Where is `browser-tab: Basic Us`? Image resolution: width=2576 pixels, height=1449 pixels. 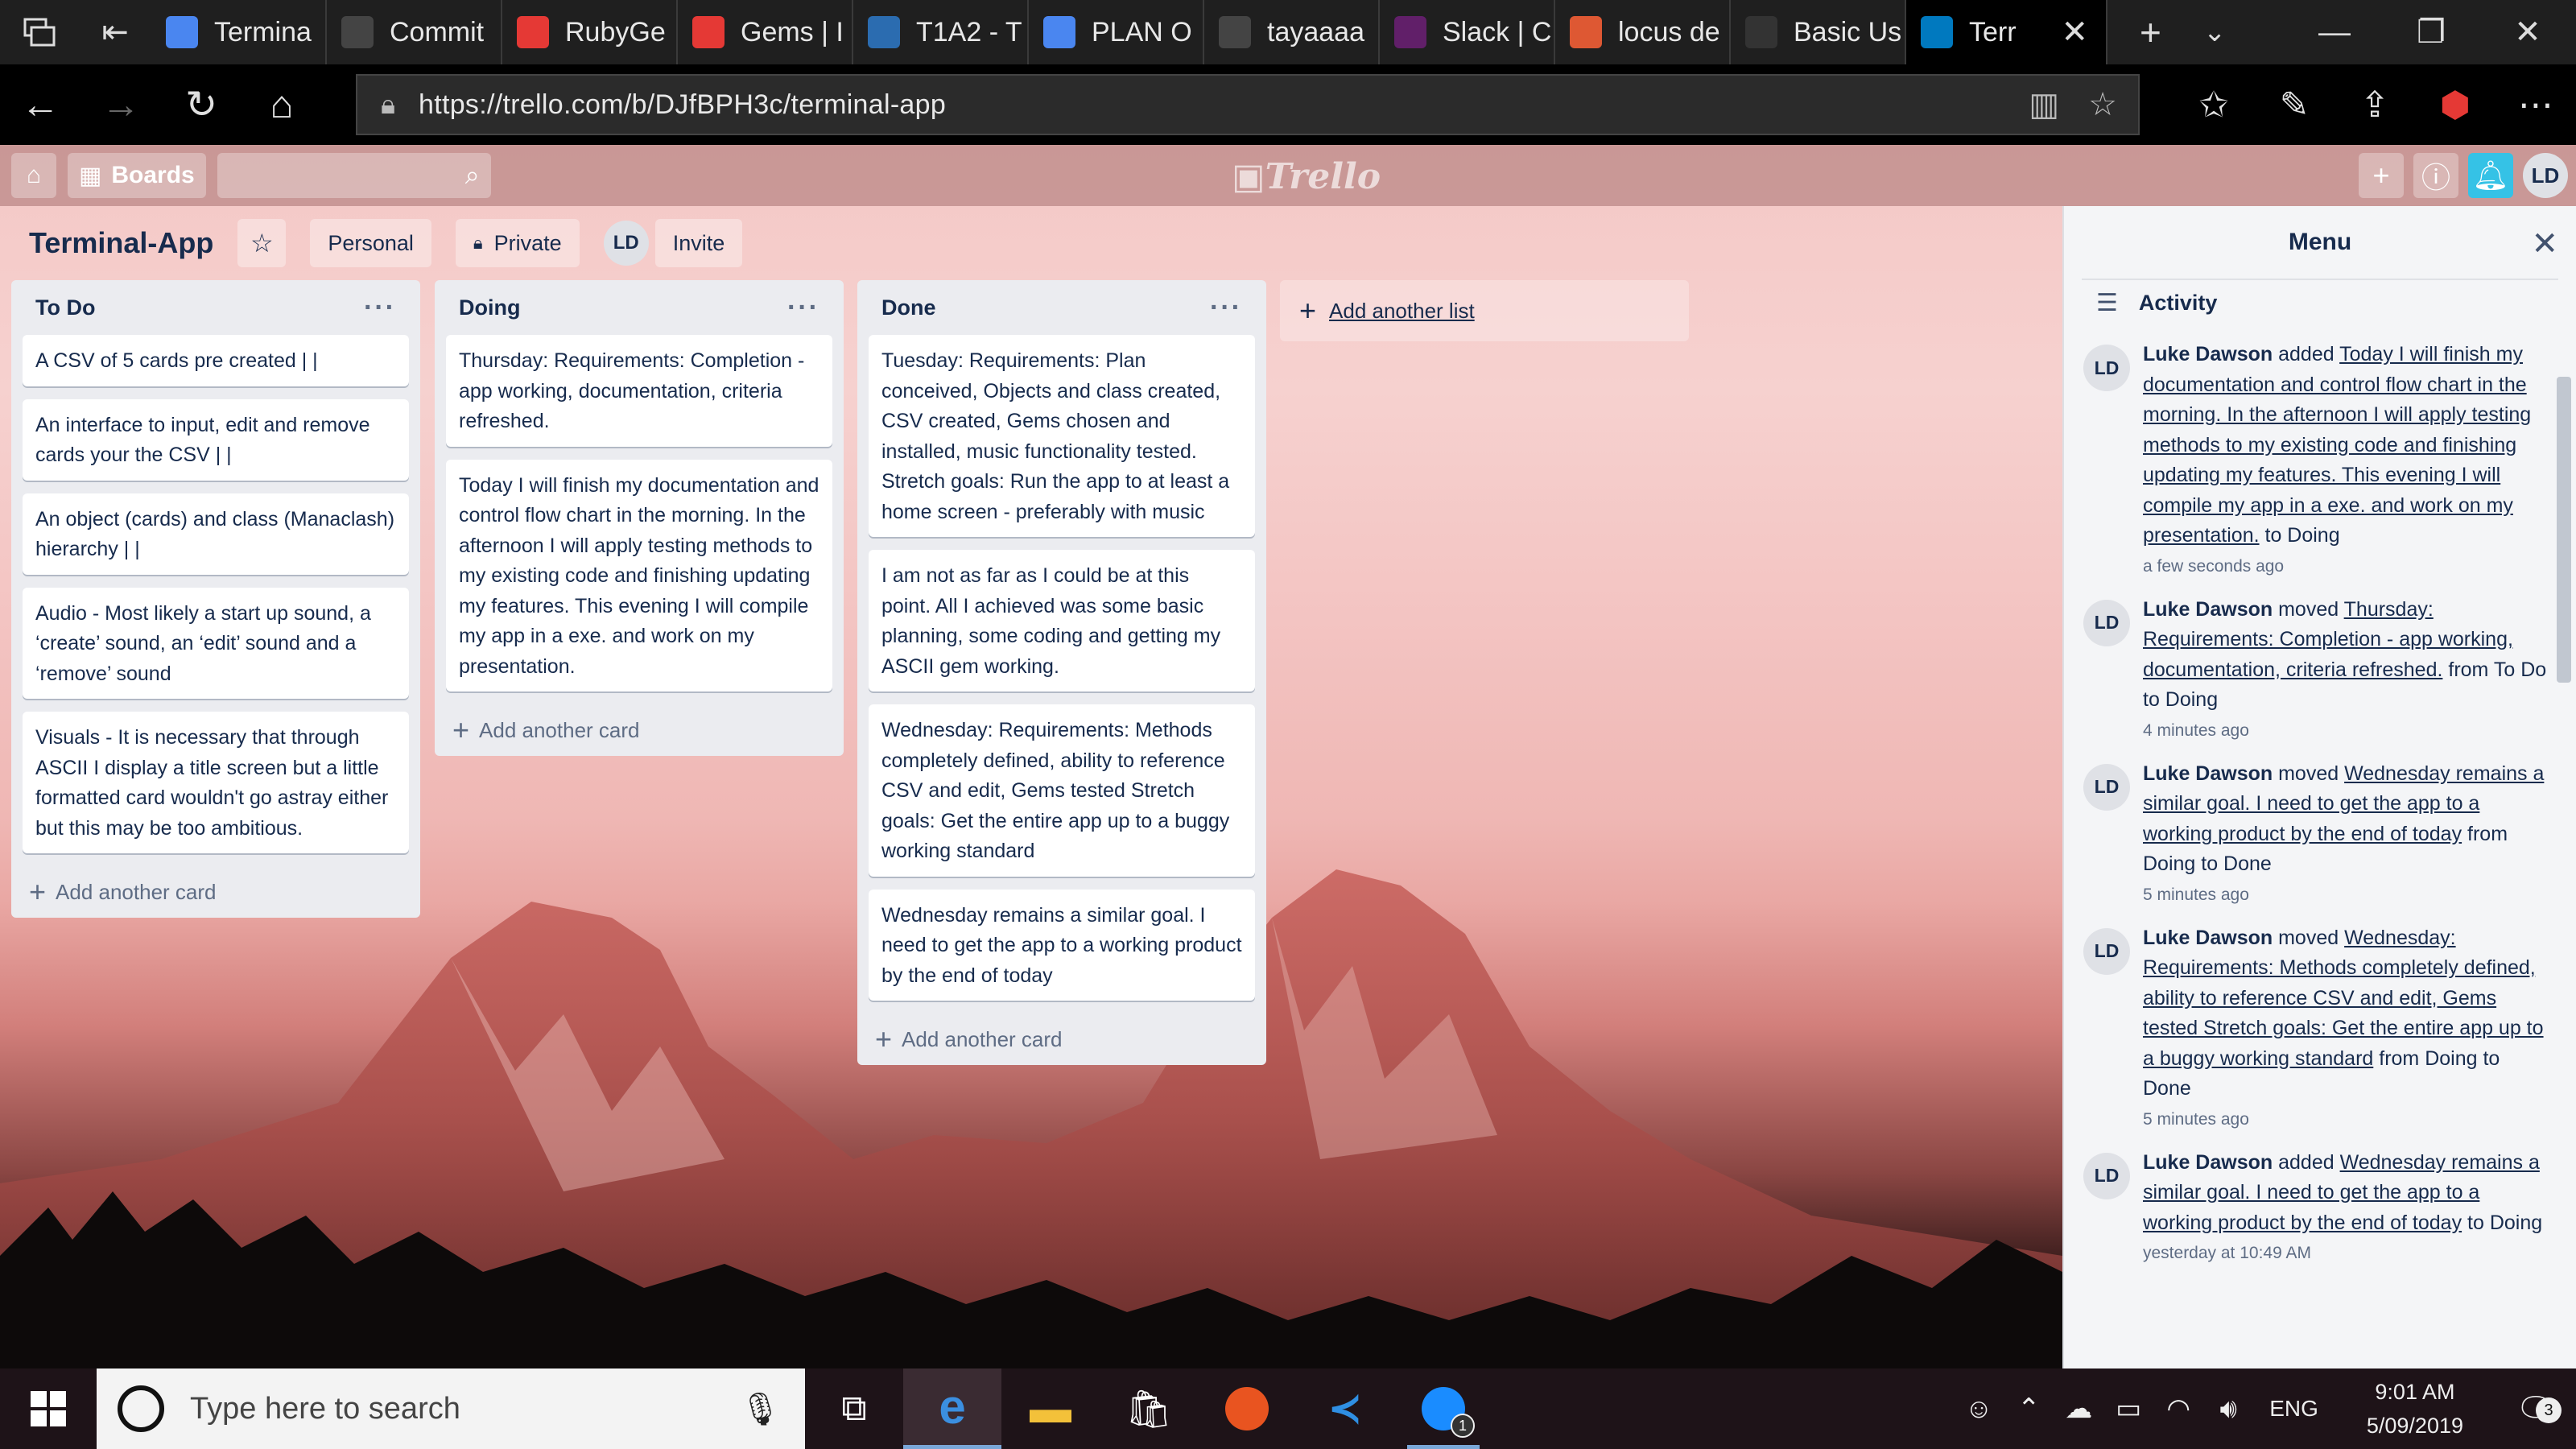
browser-tab: Basic Us is located at coordinates (1818, 32).